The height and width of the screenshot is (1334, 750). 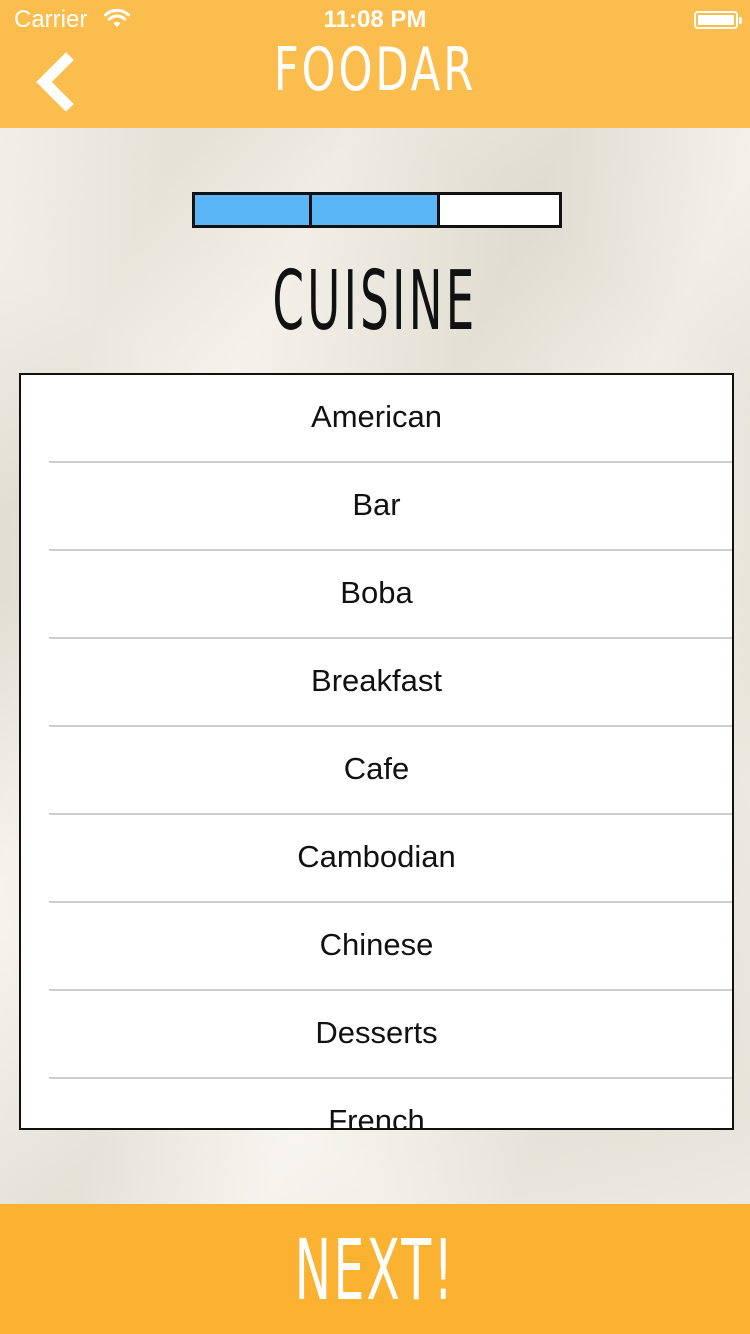 I want to click on cuisine-item: Desserts, so click(x=376, y=1035).